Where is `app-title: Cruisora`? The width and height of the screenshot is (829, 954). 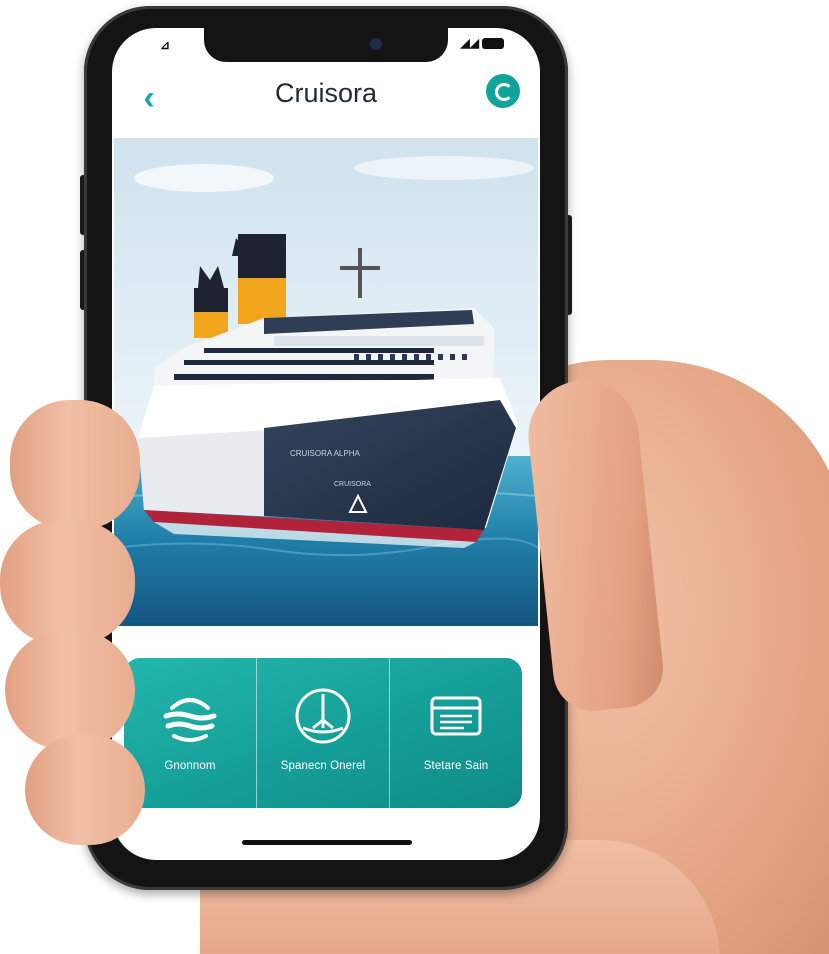
app-title: Cruisora is located at coordinates (326, 93).